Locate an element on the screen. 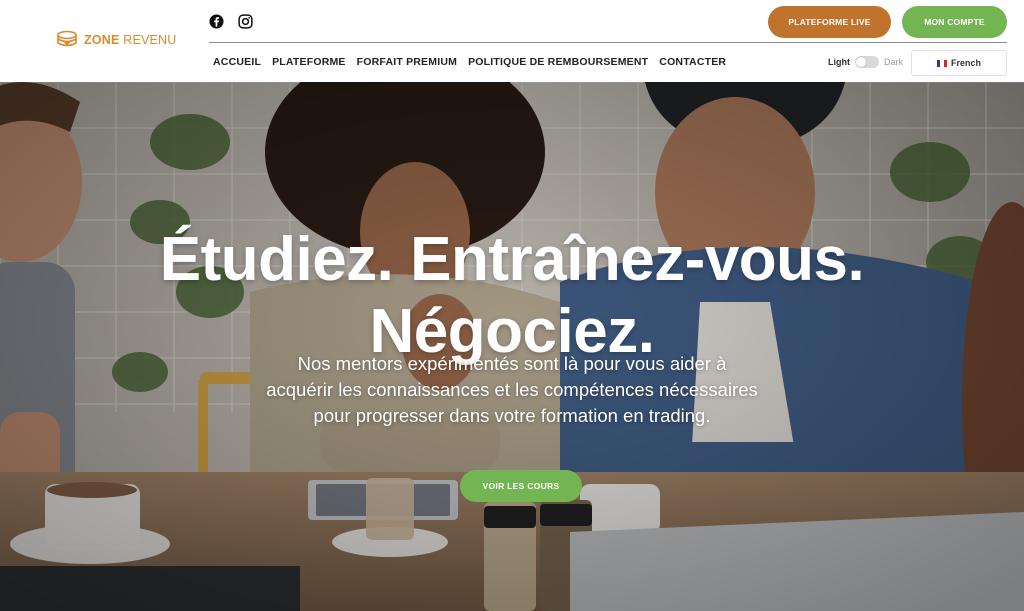  view-courses-button: VOIR LES COURS is located at coordinates (521, 486).